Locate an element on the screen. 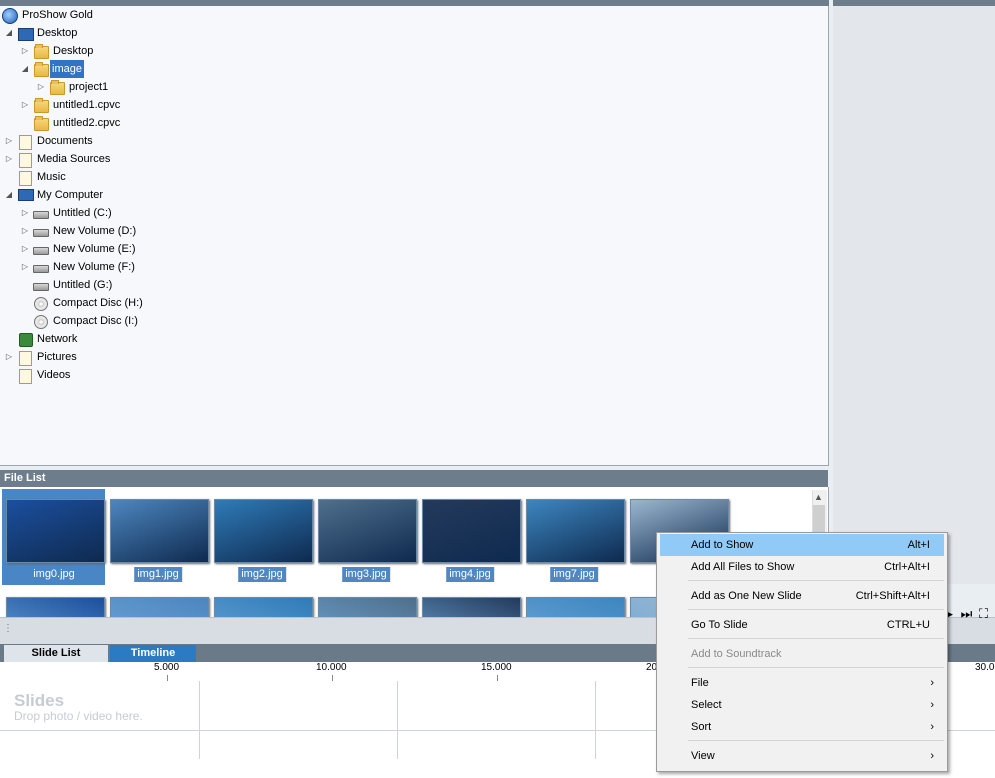 This screenshot has height=778, width=995. file-name-label: img0.jpg is located at coordinates (54, 574).